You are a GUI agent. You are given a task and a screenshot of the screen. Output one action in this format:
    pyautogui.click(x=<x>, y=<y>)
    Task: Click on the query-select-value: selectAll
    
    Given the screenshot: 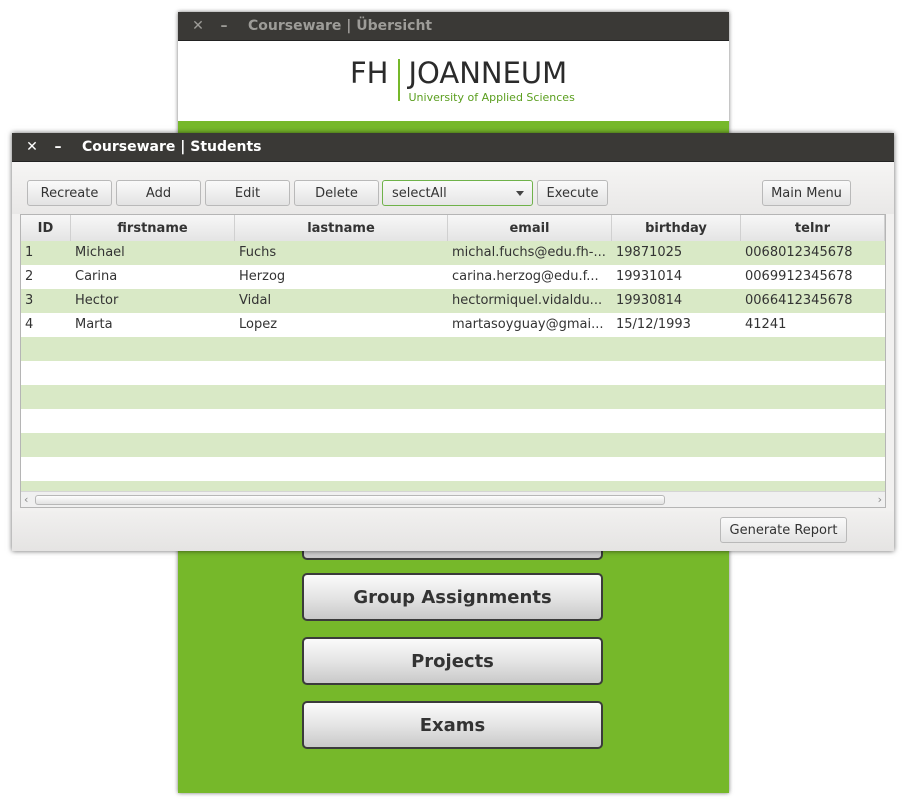 What is the action you would take?
    pyautogui.click(x=419, y=193)
    